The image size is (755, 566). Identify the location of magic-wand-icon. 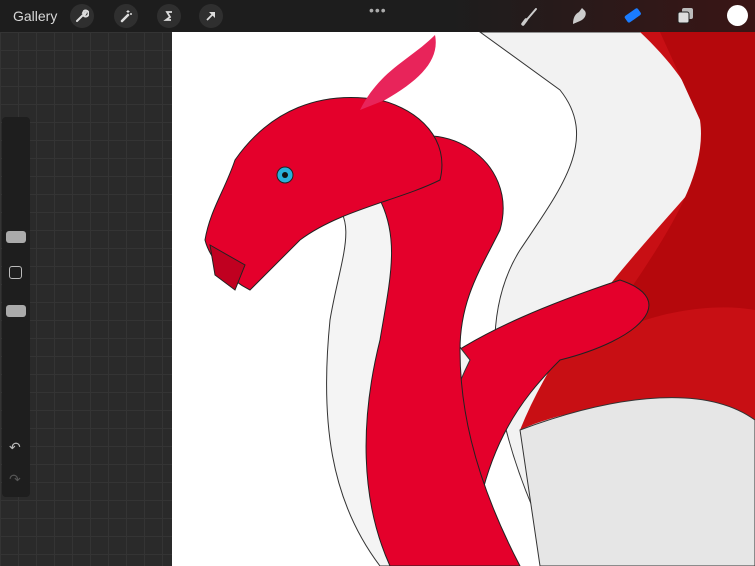
(126, 16).